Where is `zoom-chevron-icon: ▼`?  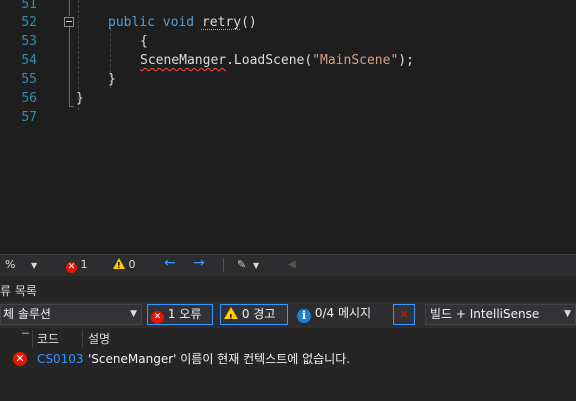 zoom-chevron-icon: ▼ is located at coordinates (34, 266).